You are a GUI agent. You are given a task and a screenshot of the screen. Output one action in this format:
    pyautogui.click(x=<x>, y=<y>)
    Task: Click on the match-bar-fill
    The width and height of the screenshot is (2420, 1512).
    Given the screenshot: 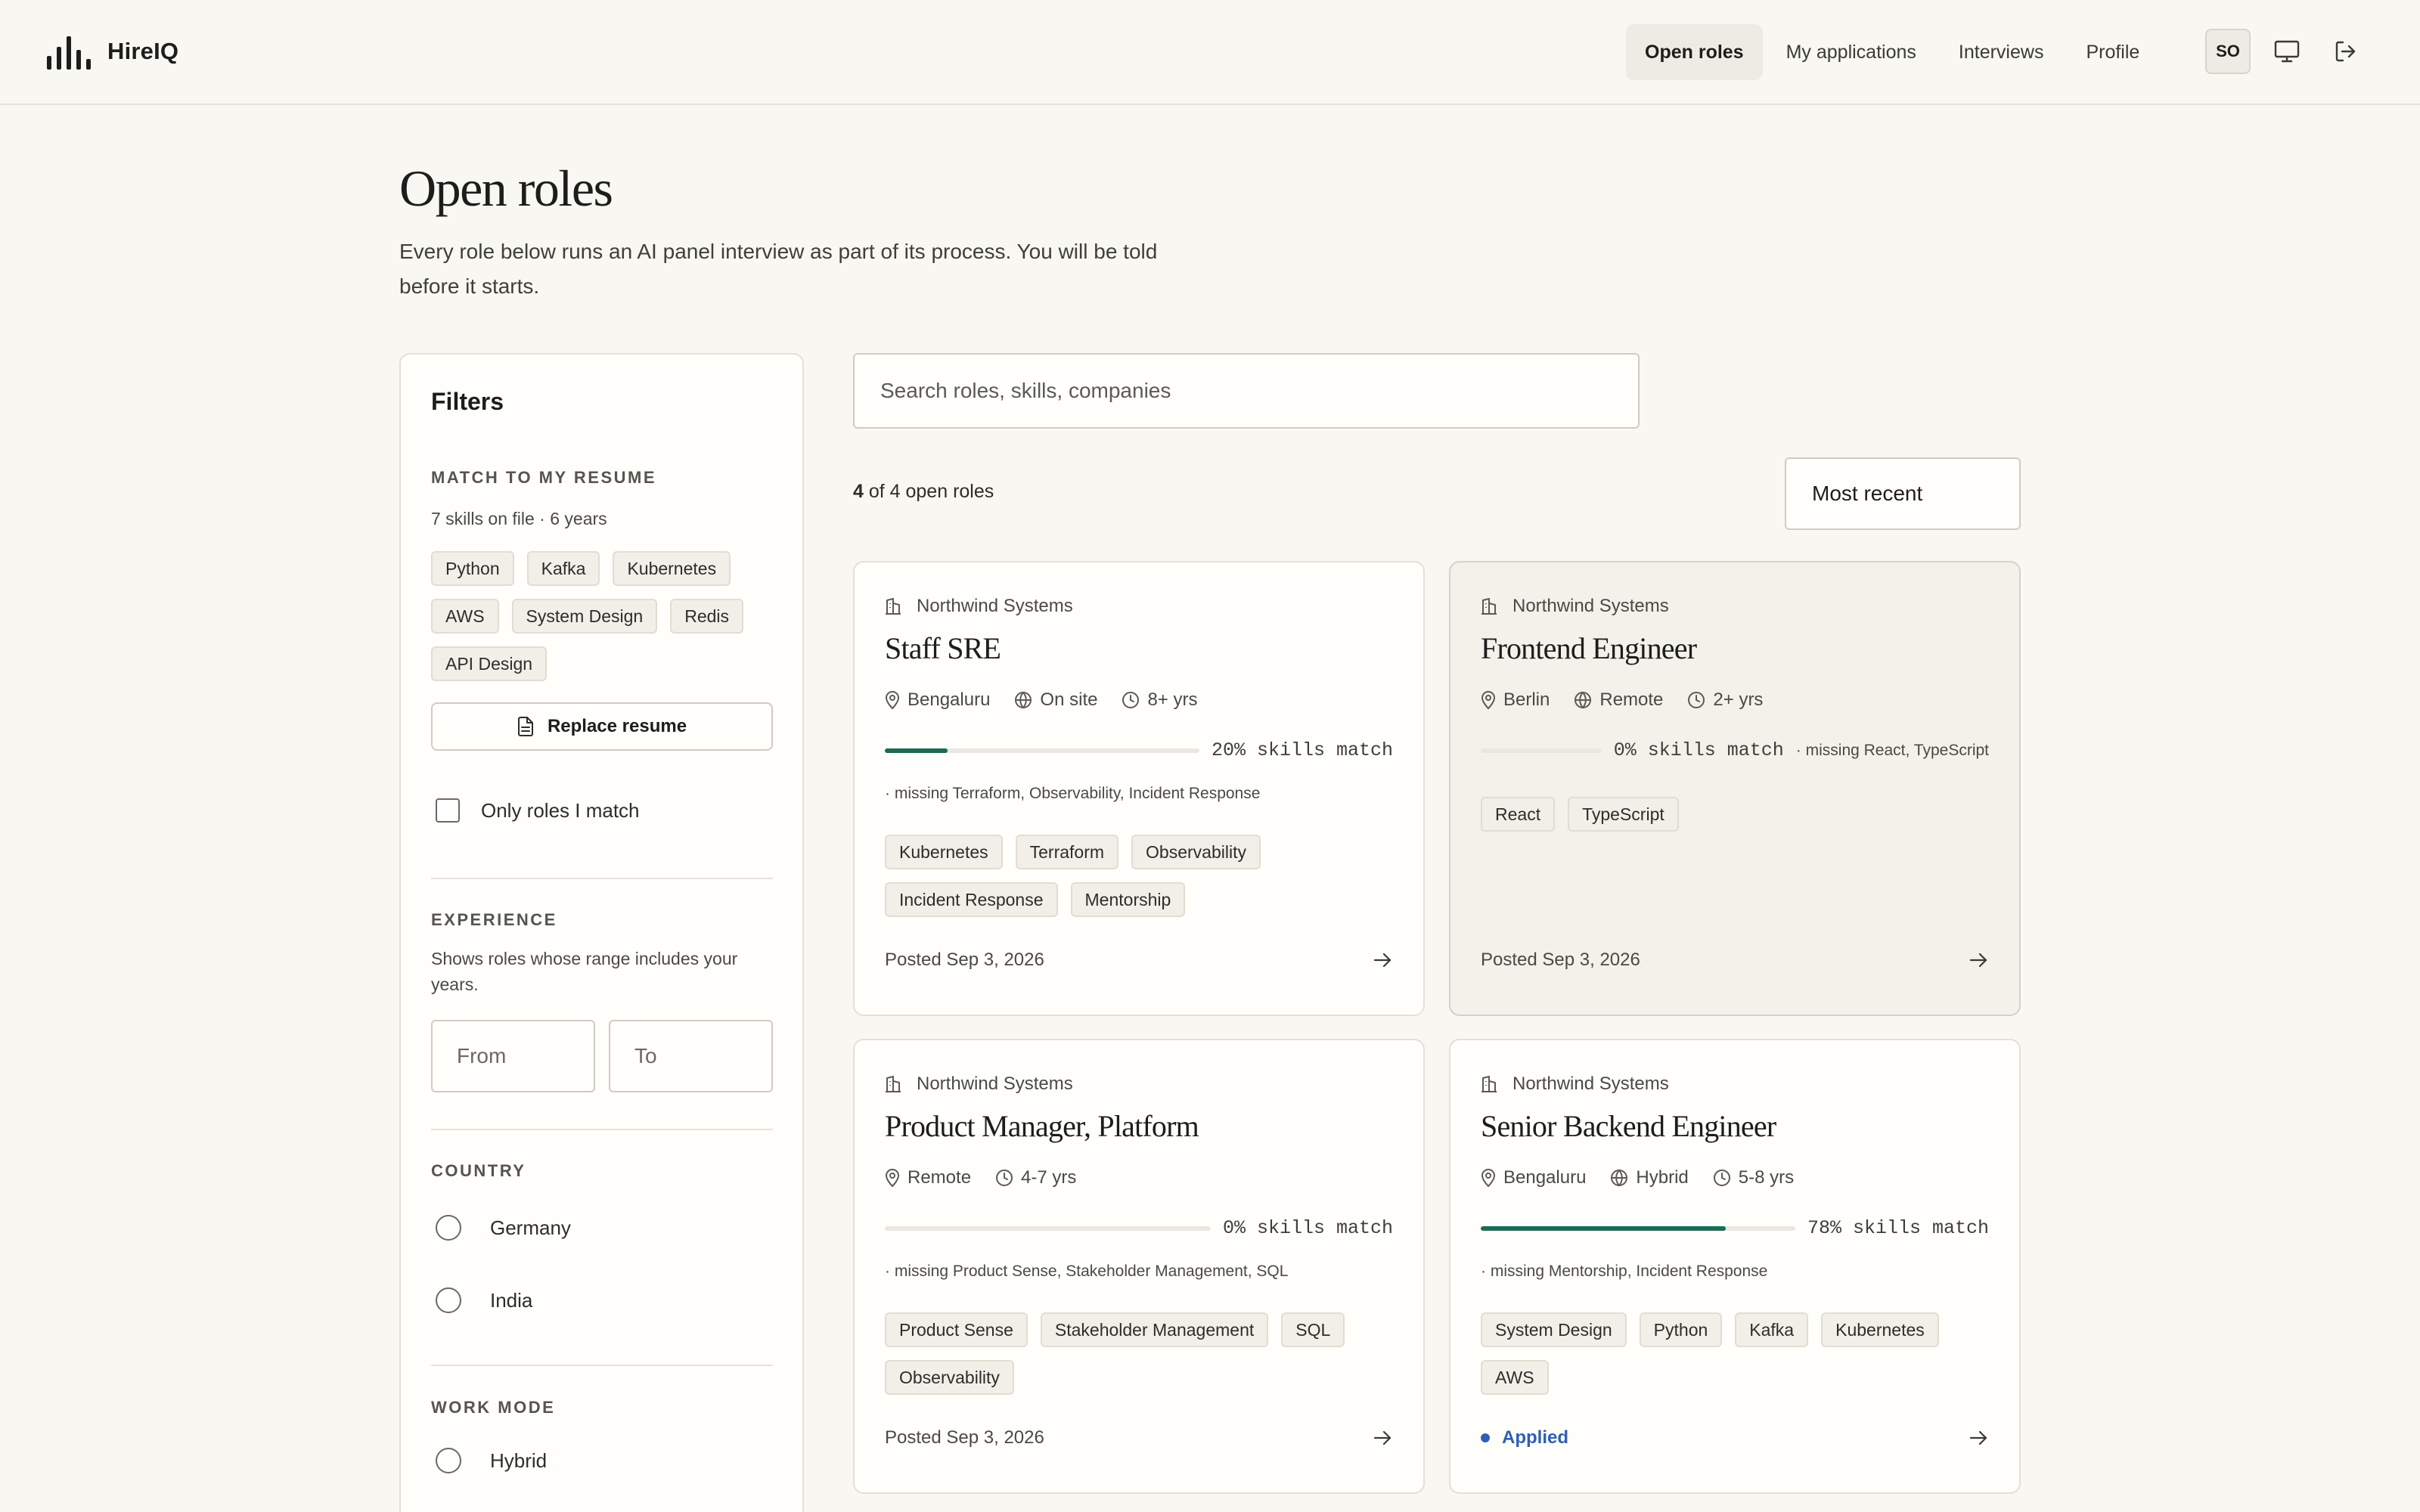 What is the action you would take?
    pyautogui.click(x=916, y=750)
    